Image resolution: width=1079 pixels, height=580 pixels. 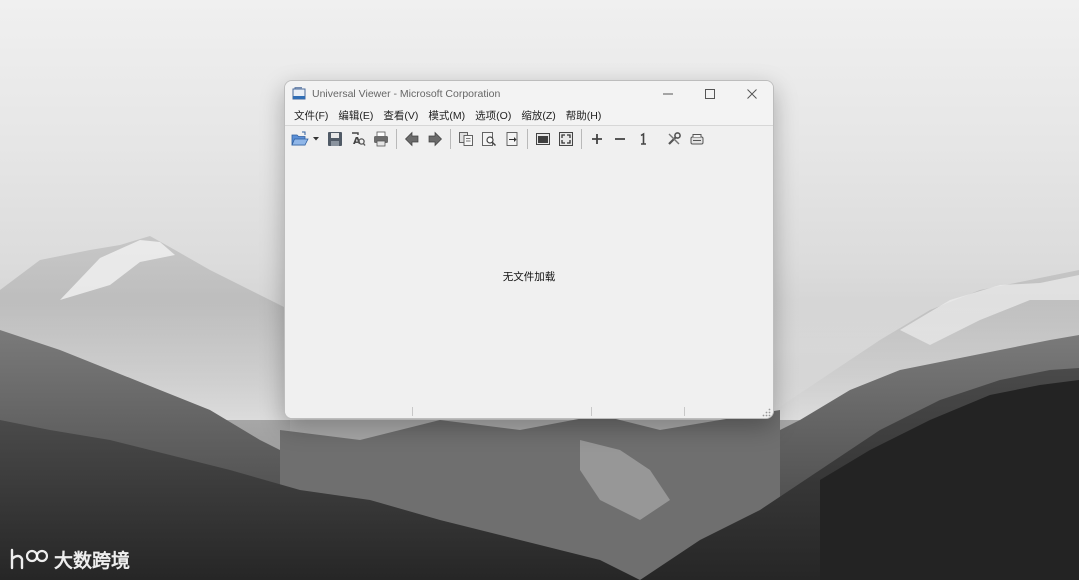 I want to click on copy-icon, so click(x=466, y=138).